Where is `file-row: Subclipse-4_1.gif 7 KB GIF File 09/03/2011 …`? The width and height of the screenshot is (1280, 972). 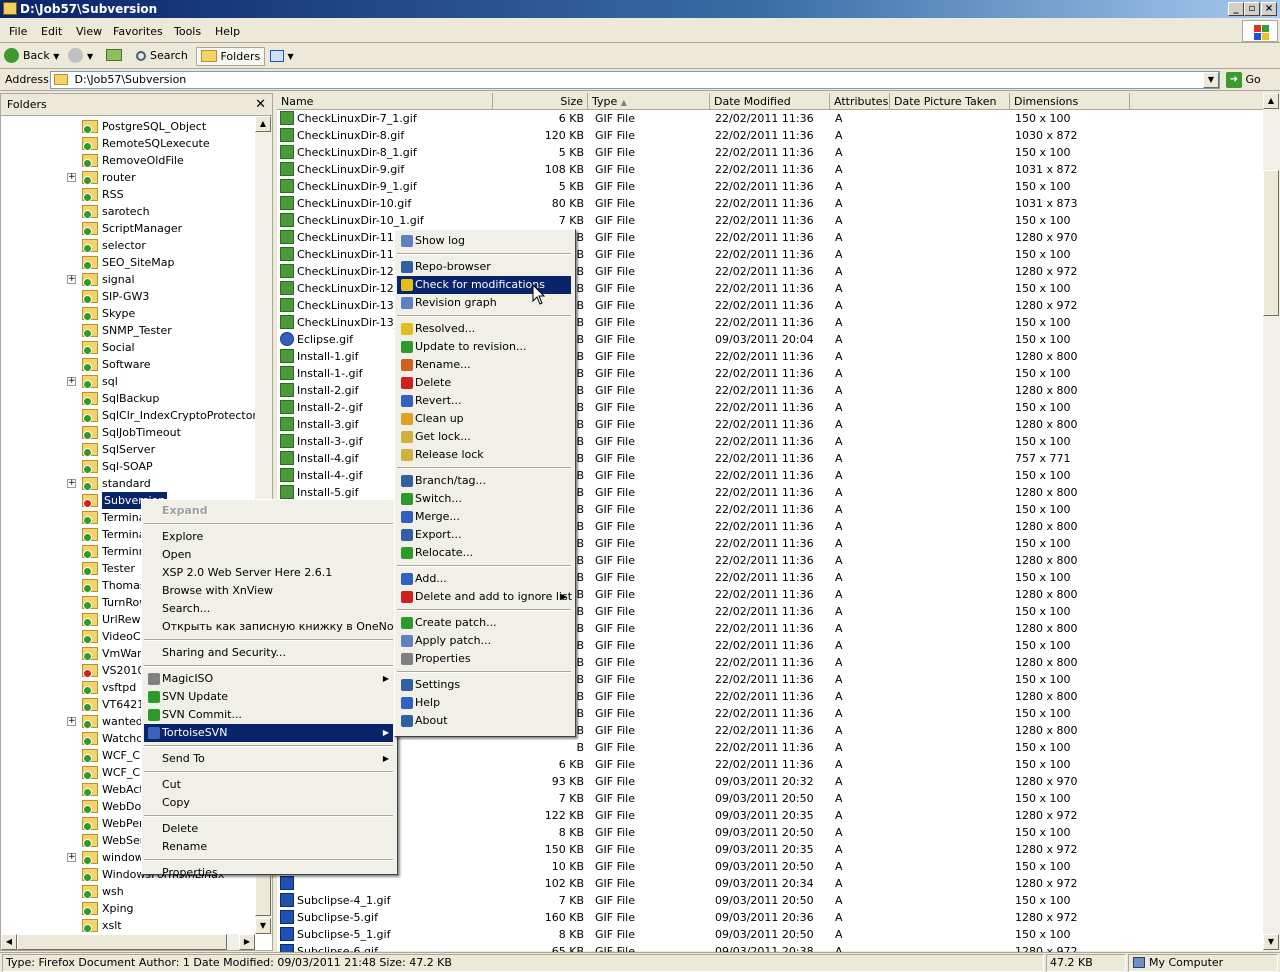
file-row: Subclipse-4_1.gif 7 KB GIF File 09/03/2011 … is located at coordinates (772, 900).